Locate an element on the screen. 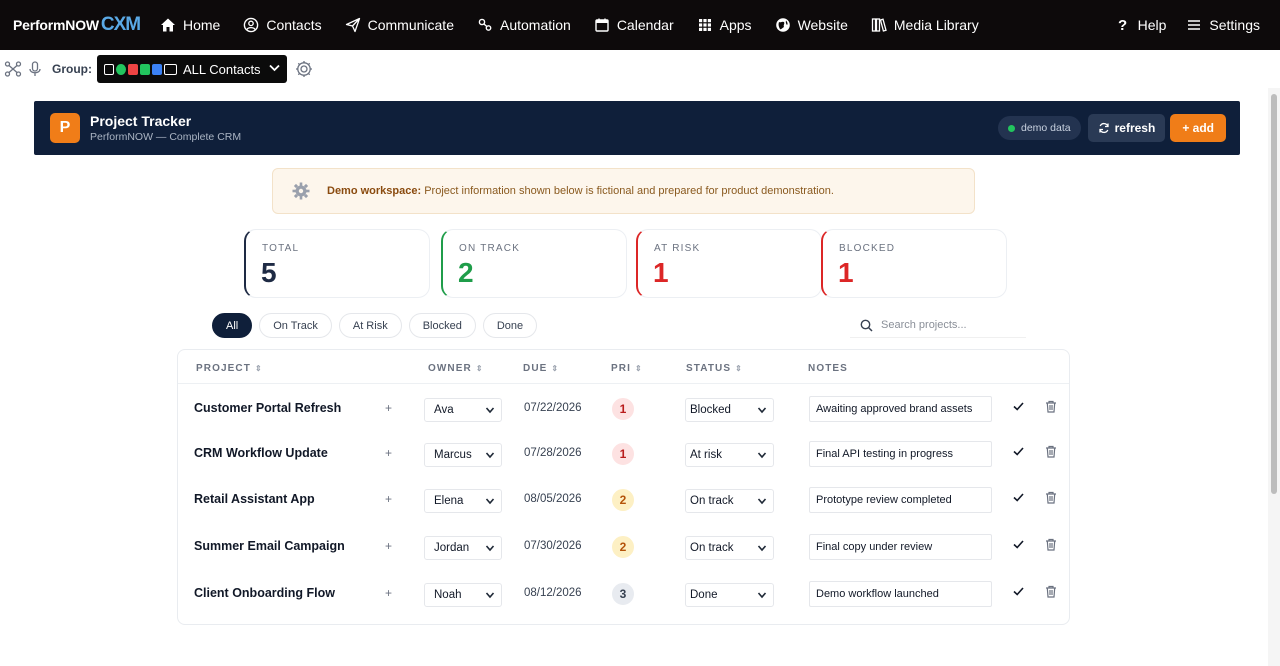  app-logo: P is located at coordinates (65, 128).